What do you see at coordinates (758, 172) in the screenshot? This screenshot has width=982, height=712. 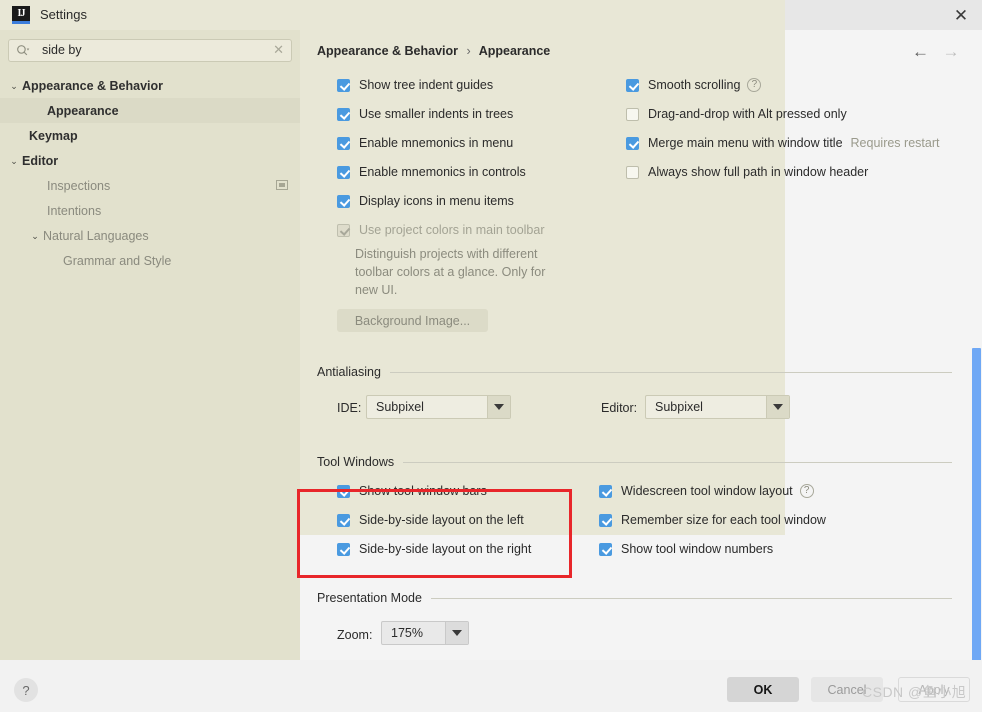 I see `checkbox-label: Always show full path in window header` at bounding box center [758, 172].